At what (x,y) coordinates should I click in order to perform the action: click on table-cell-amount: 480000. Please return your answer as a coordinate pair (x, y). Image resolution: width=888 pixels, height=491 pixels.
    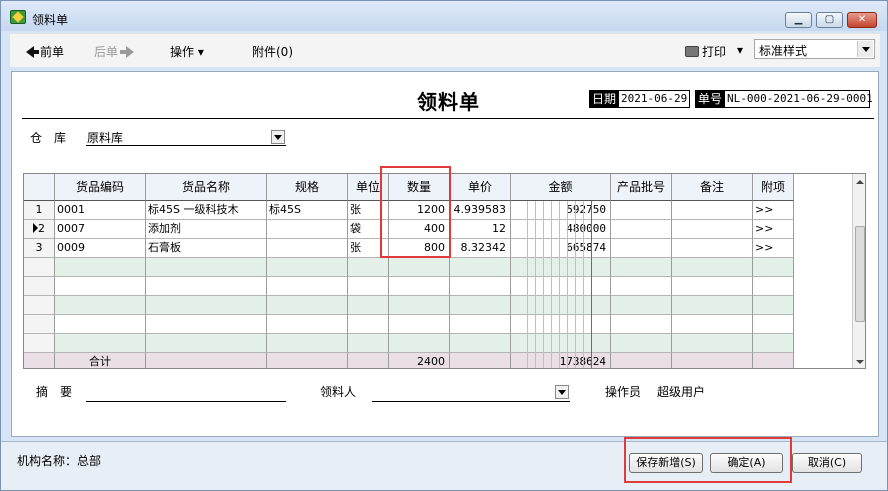
    Looking at the image, I should click on (561, 229).